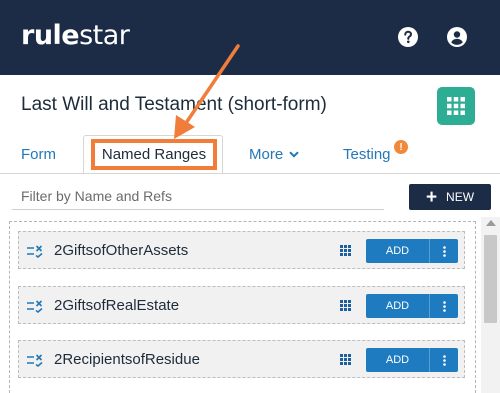  What do you see at coordinates (241, 359) in the screenshot?
I see `list-item: 2RecipientsofResidue ADD` at bounding box center [241, 359].